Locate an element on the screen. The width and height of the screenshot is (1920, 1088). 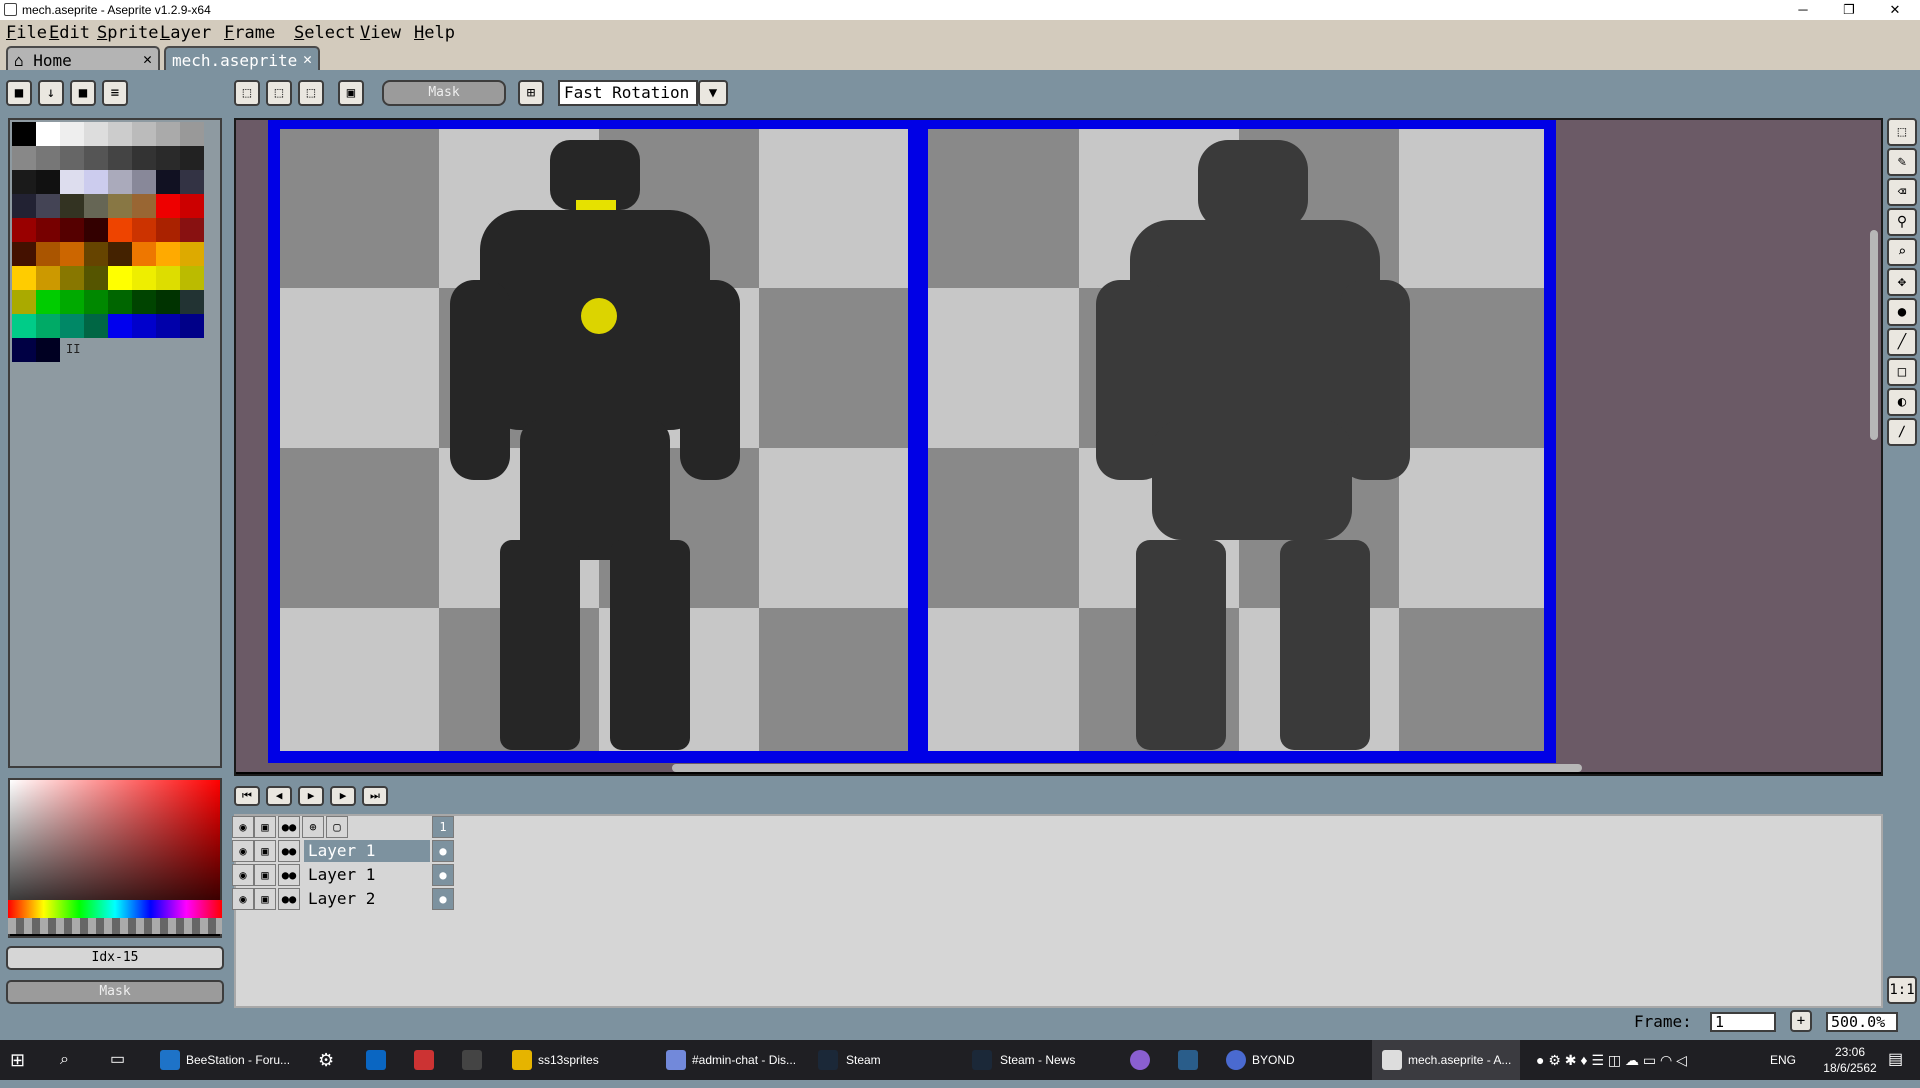
zoom-input: 500.0% is located at coordinates (1862, 1022).